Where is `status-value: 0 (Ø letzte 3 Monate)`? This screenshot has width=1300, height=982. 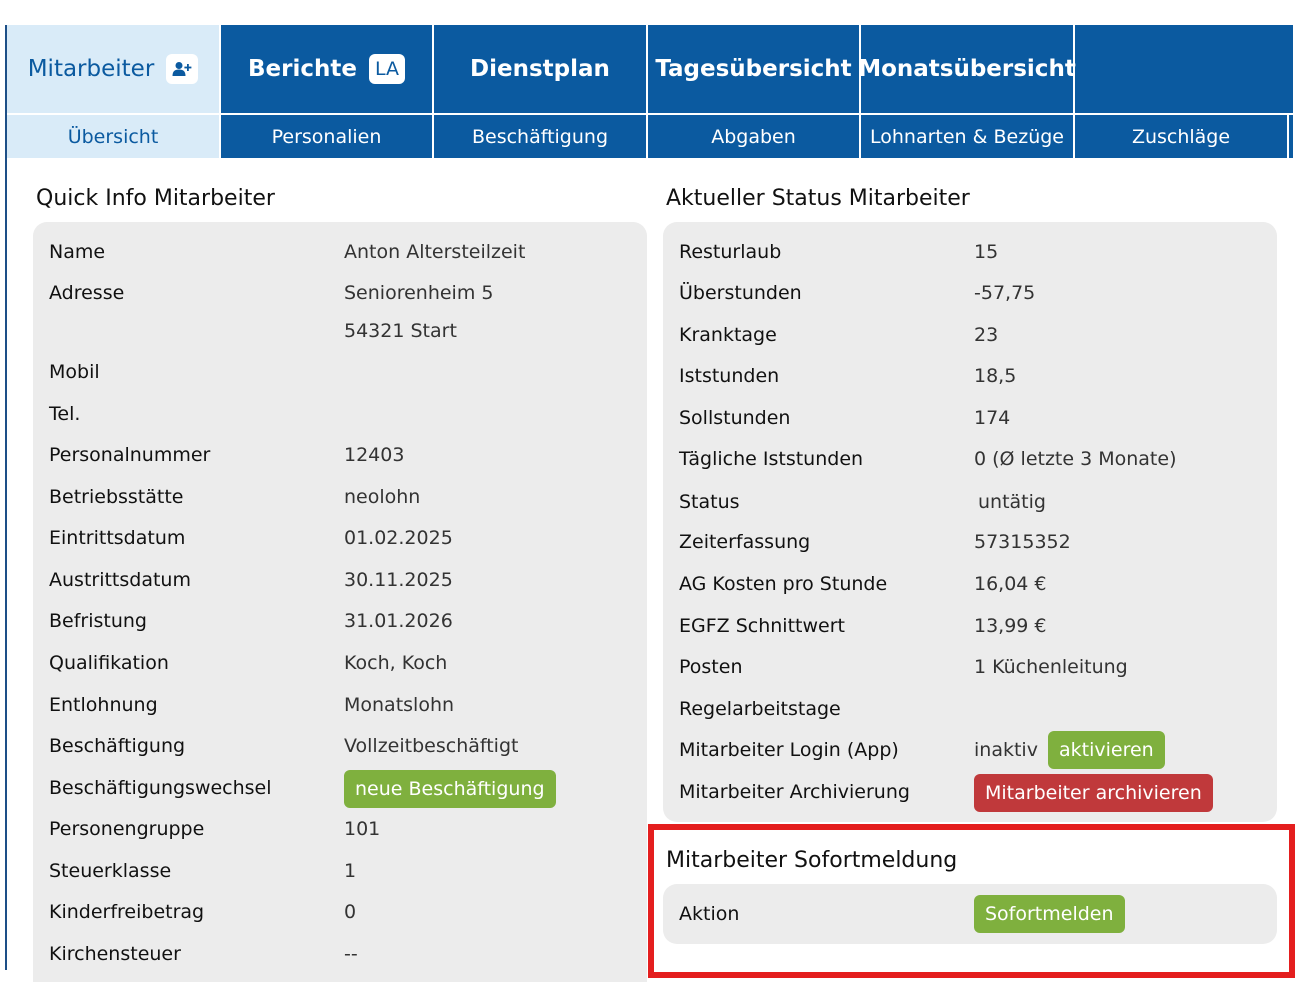
status-value: 0 (Ø letzte 3 Monate) is located at coordinates (1075, 459).